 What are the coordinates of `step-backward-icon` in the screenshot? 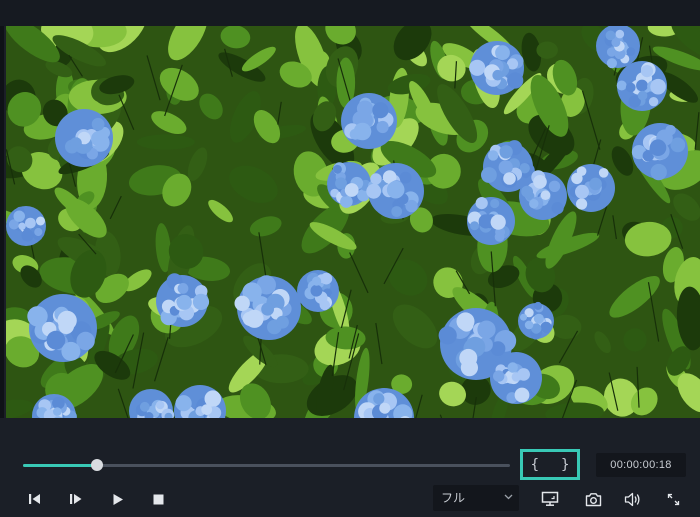 It's located at (34, 499).